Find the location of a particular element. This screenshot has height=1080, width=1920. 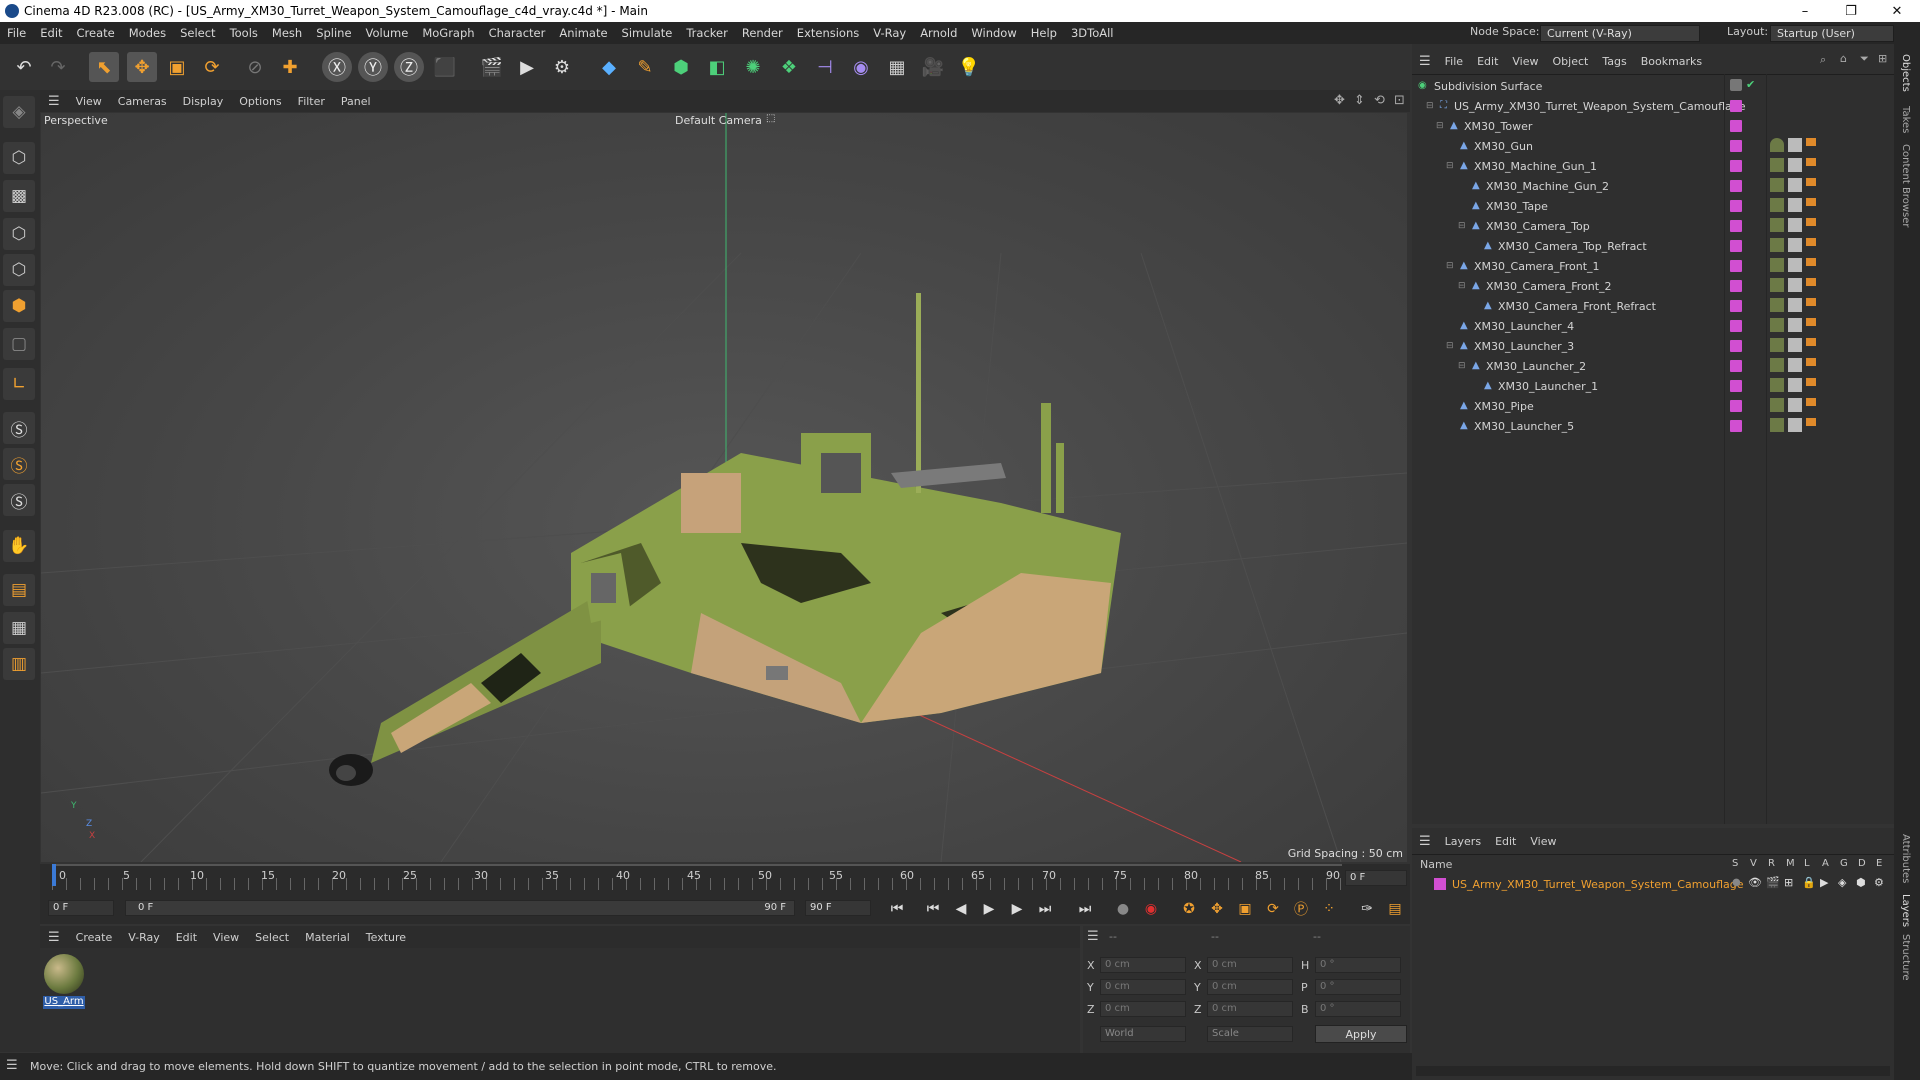

pen-spline-icon: ✎ is located at coordinates (645, 67).